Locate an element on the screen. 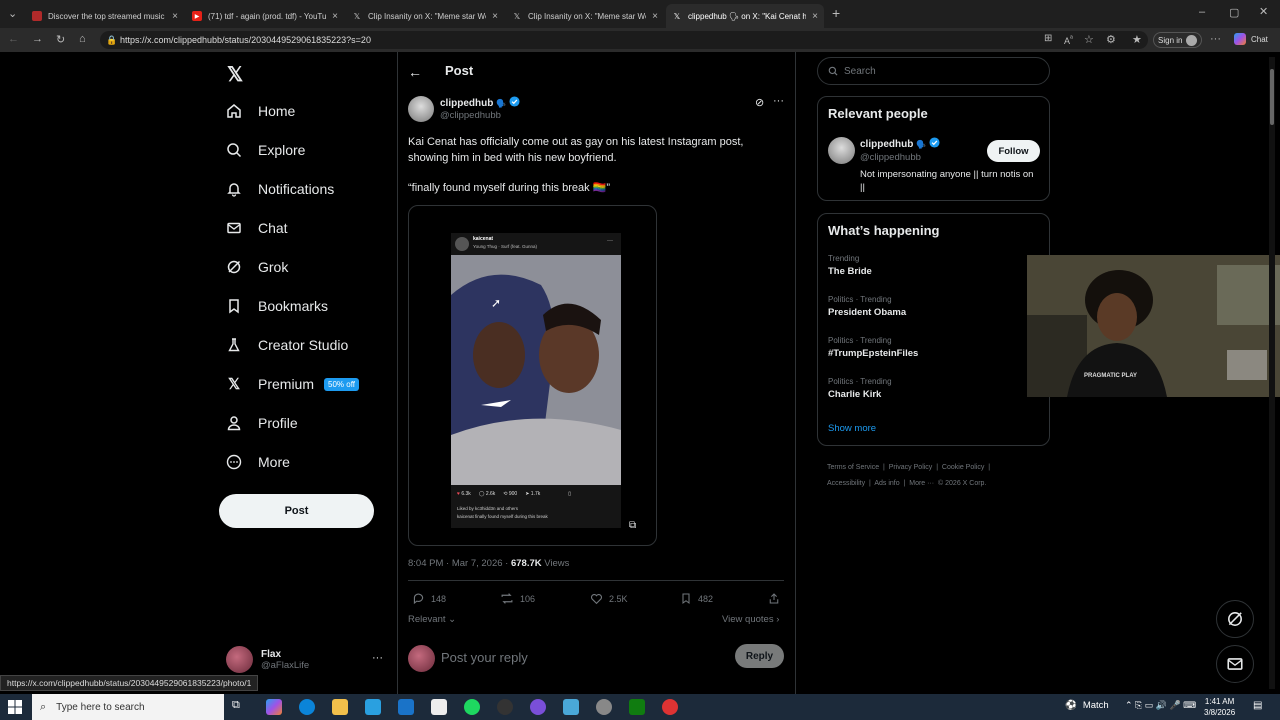 Image resolution: width=1280 pixels, height=720 pixels. like-button: 2.5K is located at coordinates (609, 598).